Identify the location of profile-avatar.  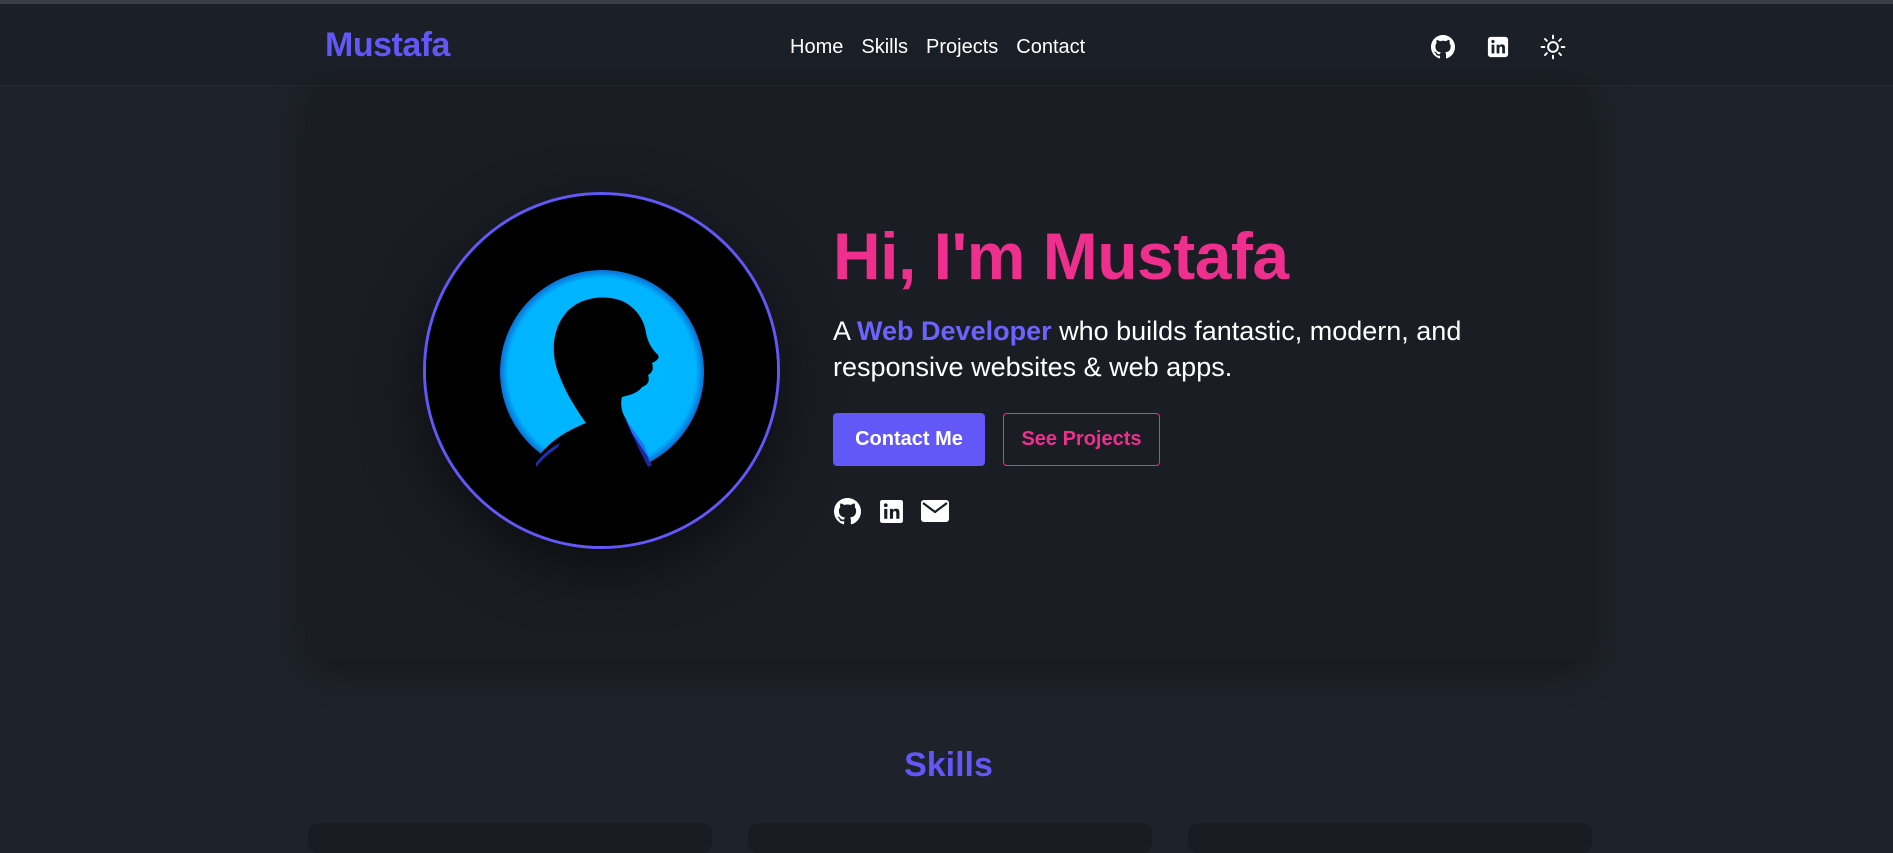
(601, 370).